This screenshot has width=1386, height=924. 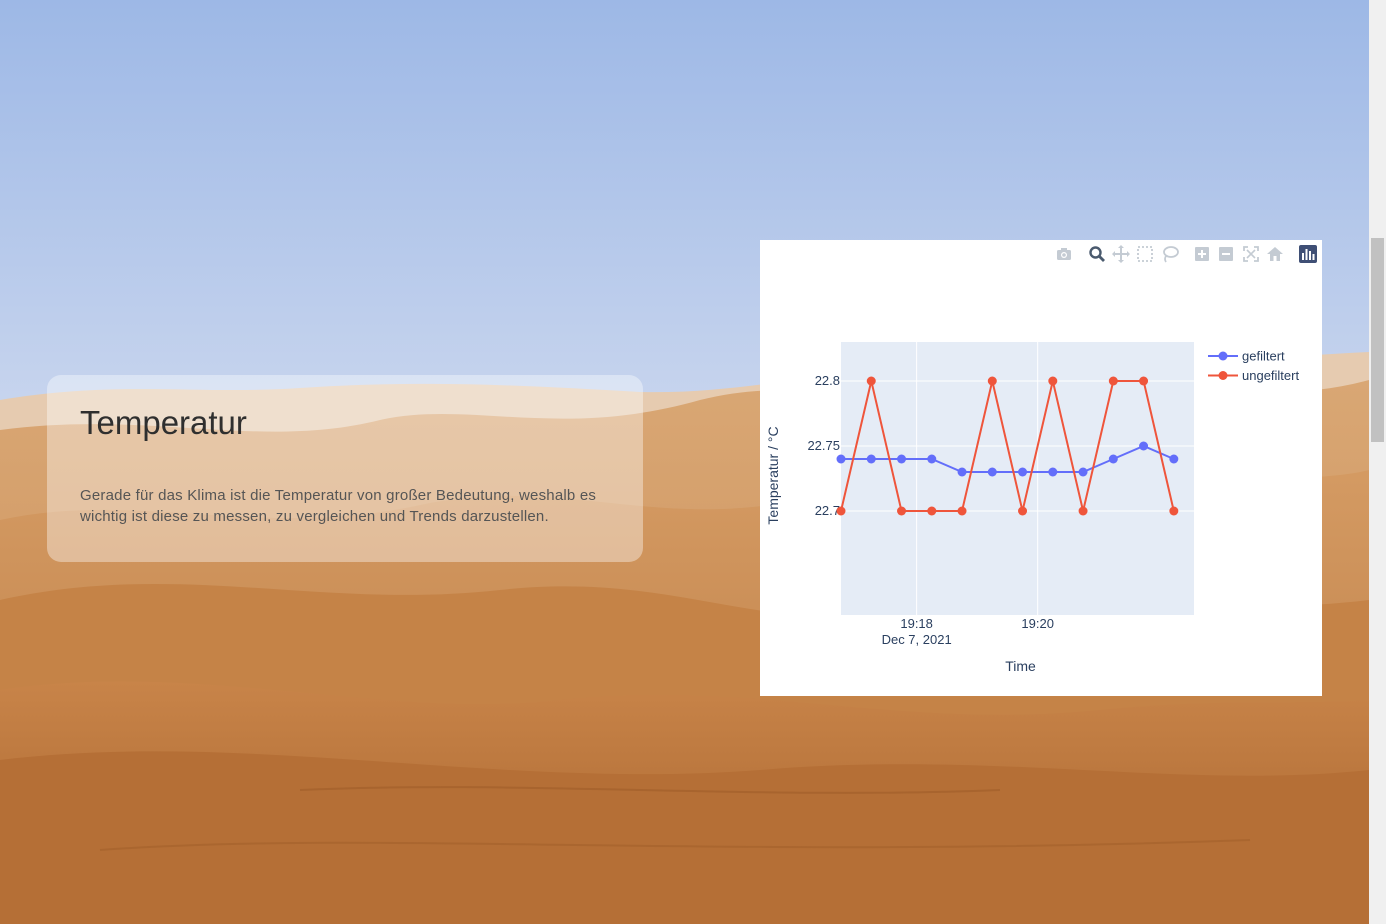 I want to click on card-title: Temperatur, so click(x=163, y=422).